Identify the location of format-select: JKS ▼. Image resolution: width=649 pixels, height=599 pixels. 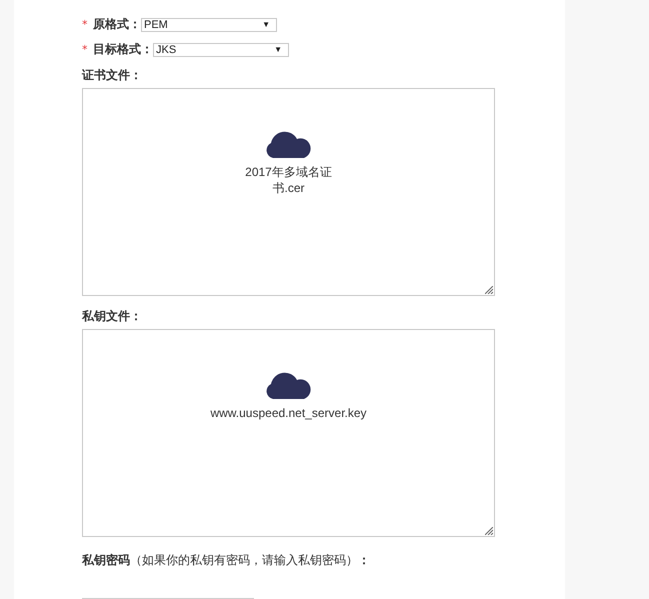
(221, 49).